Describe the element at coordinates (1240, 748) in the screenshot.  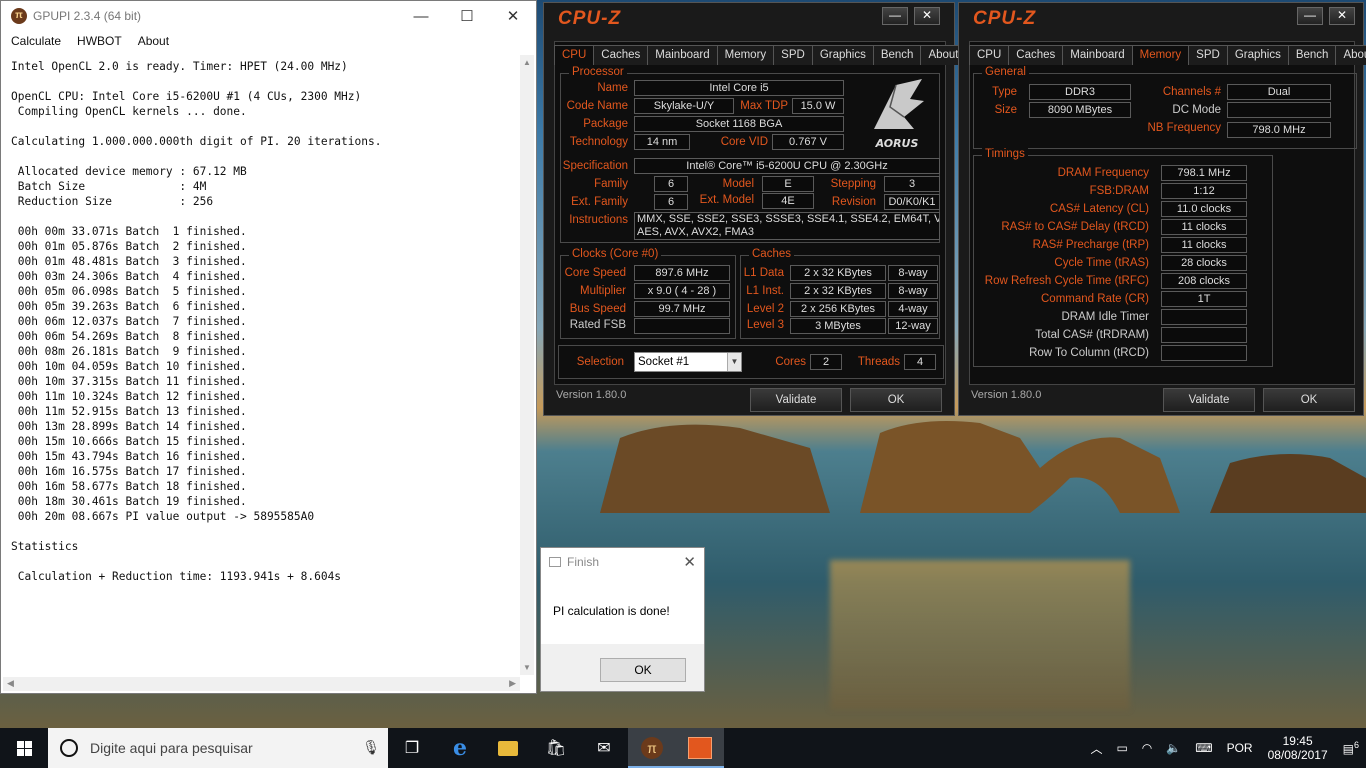
I see `language-indicator: POR` at that location.